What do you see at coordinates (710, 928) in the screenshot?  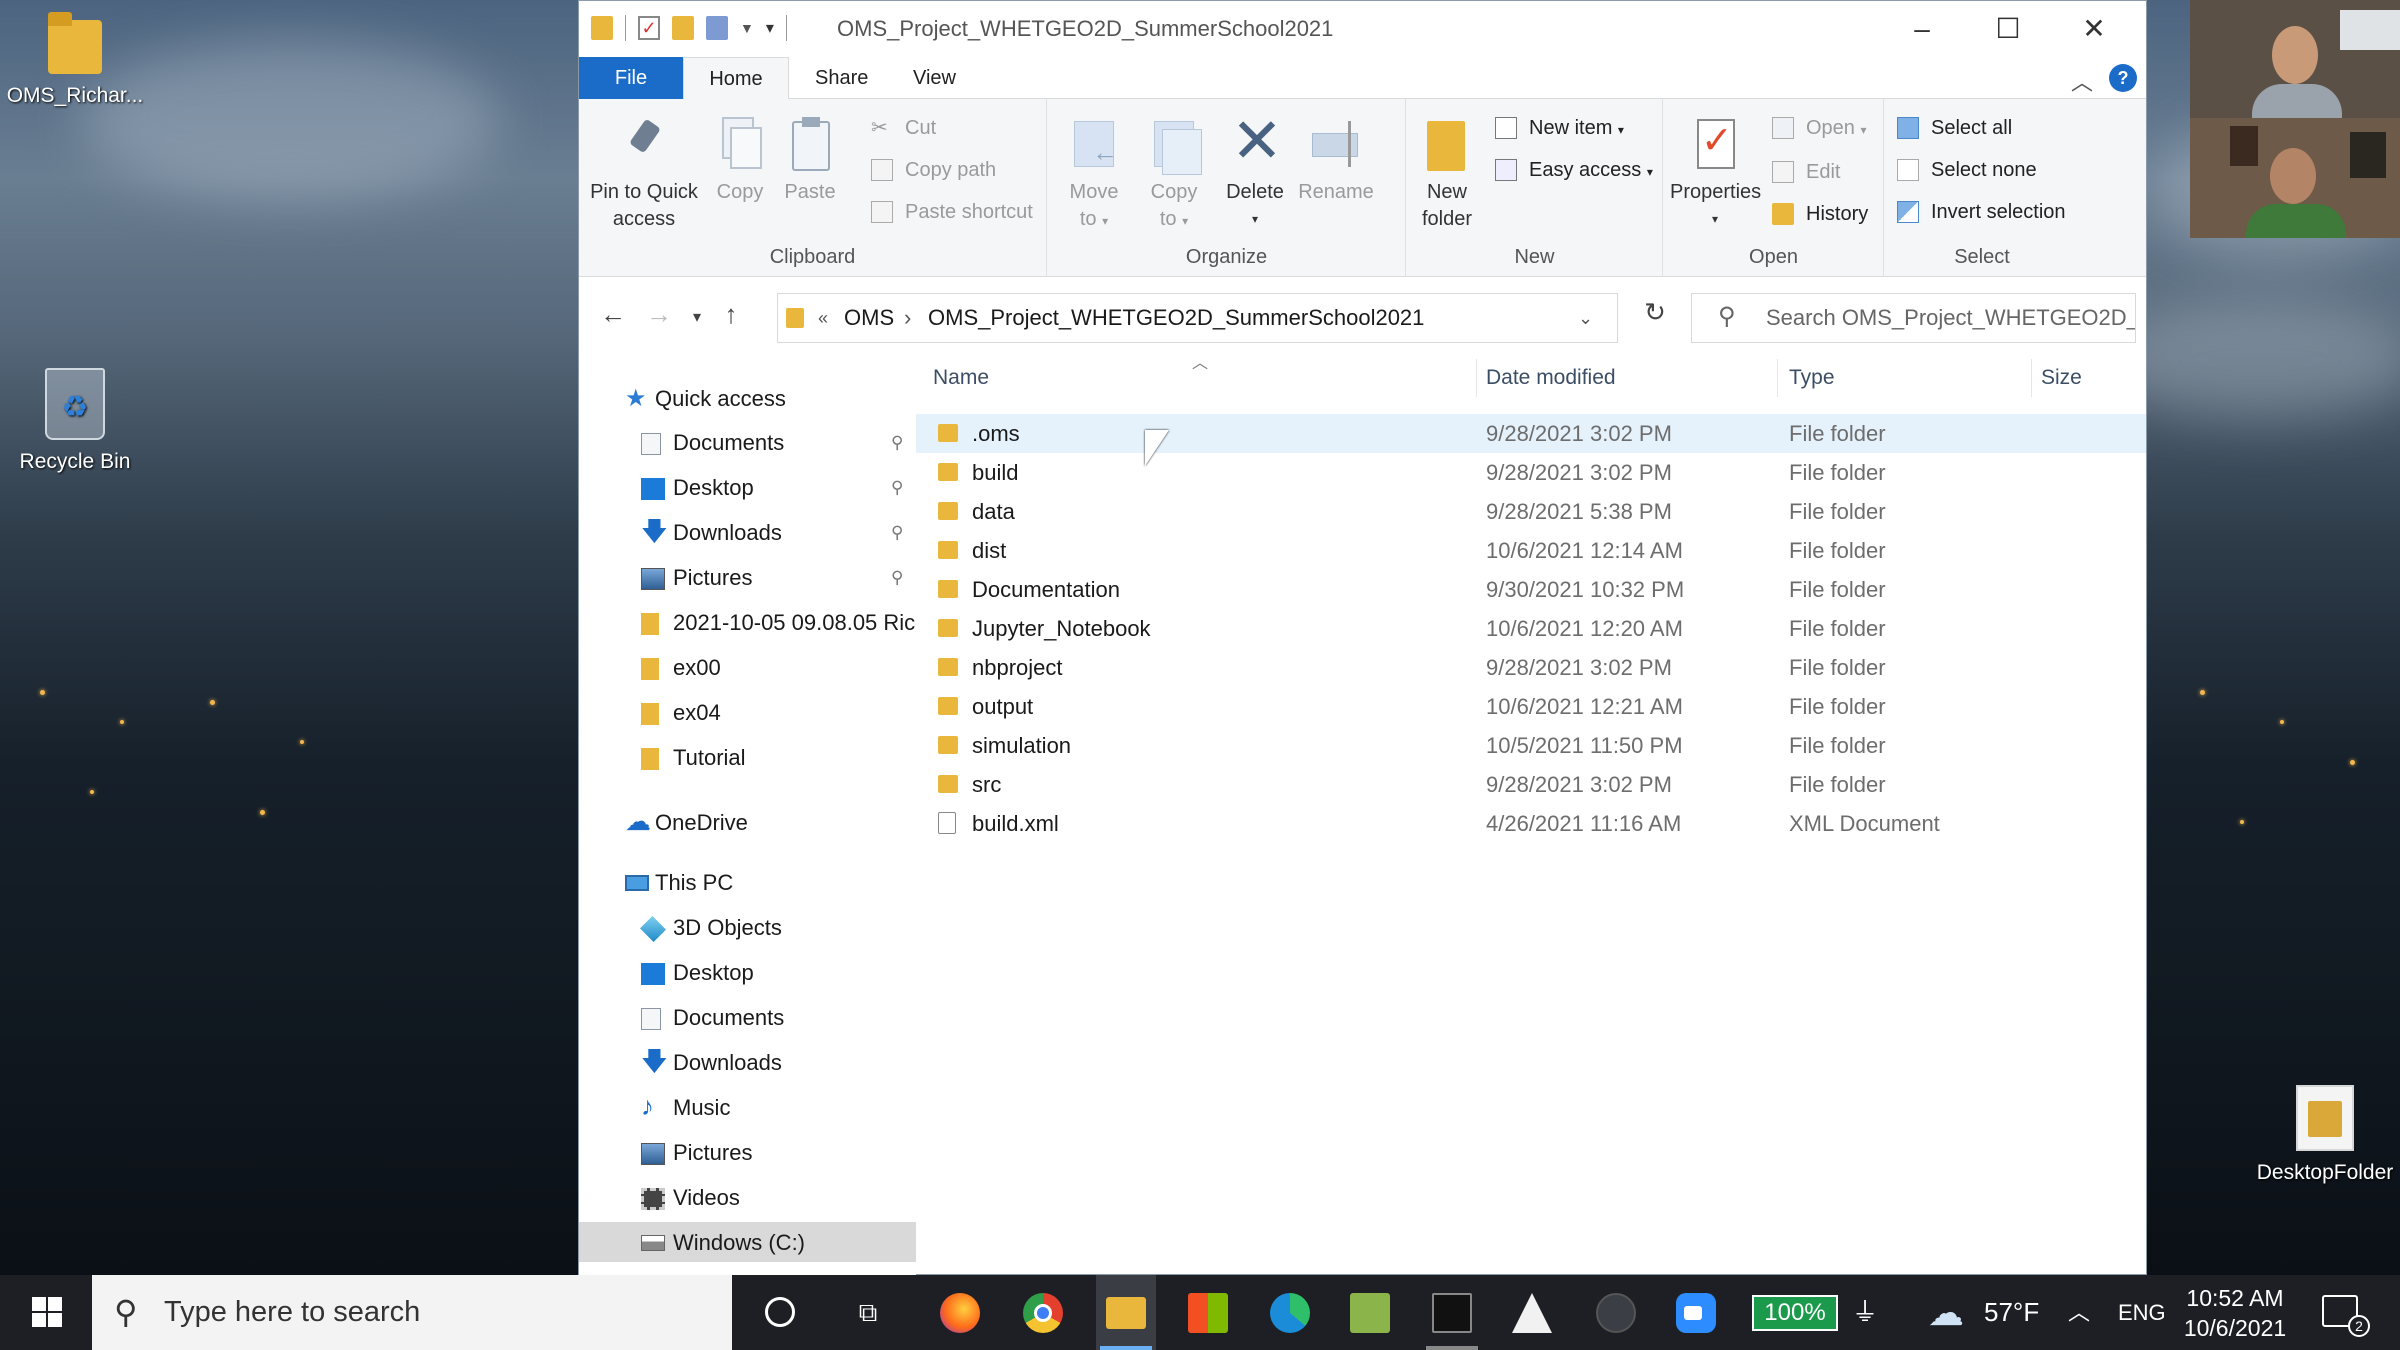 I see `nav-pc-3d-objects: 3D Objects` at bounding box center [710, 928].